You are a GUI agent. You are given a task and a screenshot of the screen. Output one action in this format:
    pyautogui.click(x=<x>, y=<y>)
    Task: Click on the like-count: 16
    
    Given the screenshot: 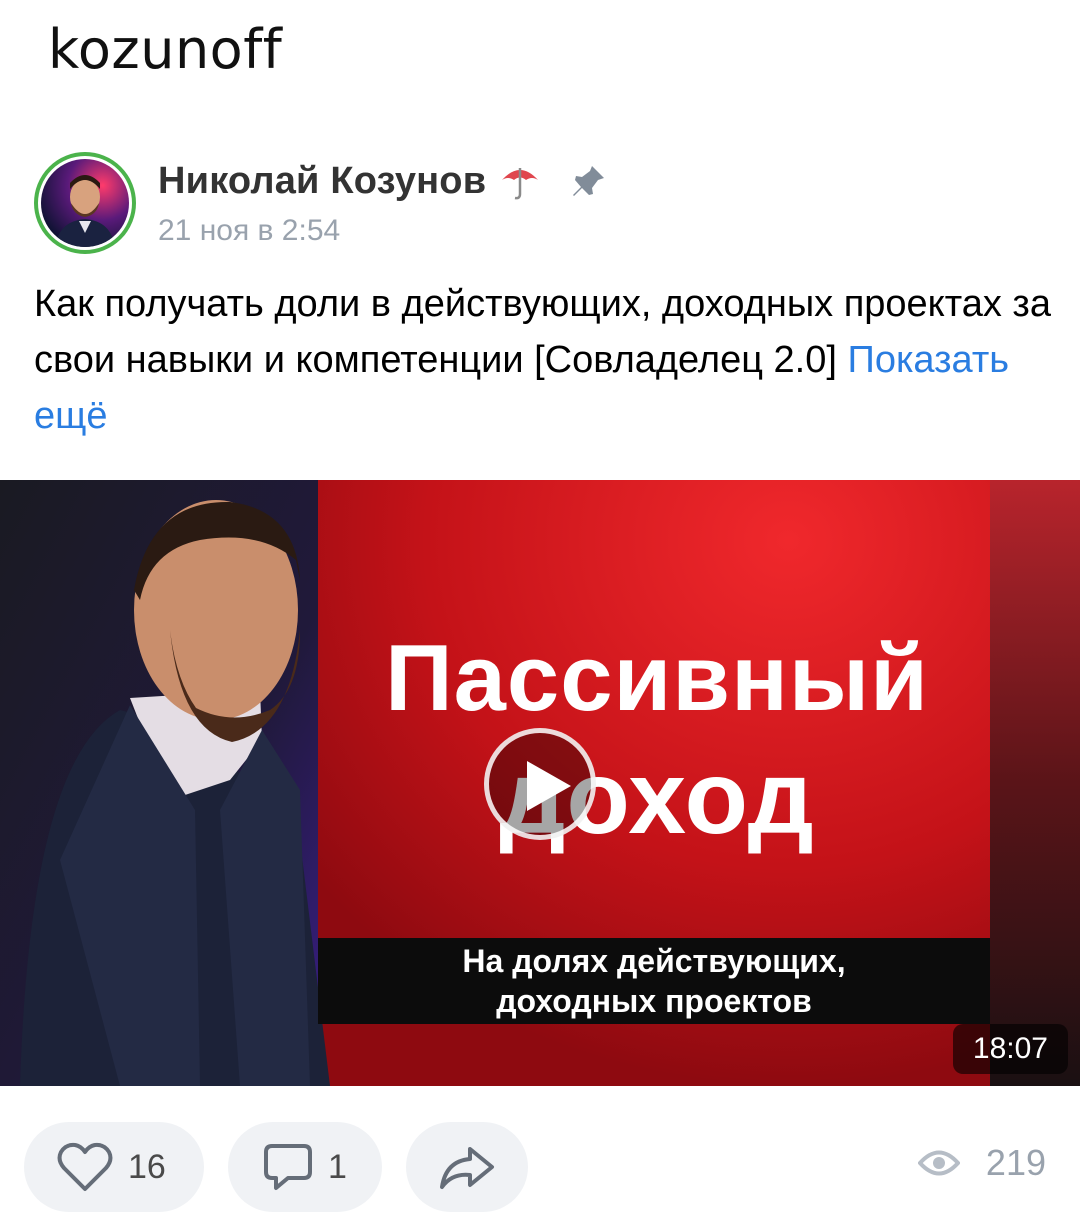 What is the action you would take?
    pyautogui.click(x=147, y=1166)
    